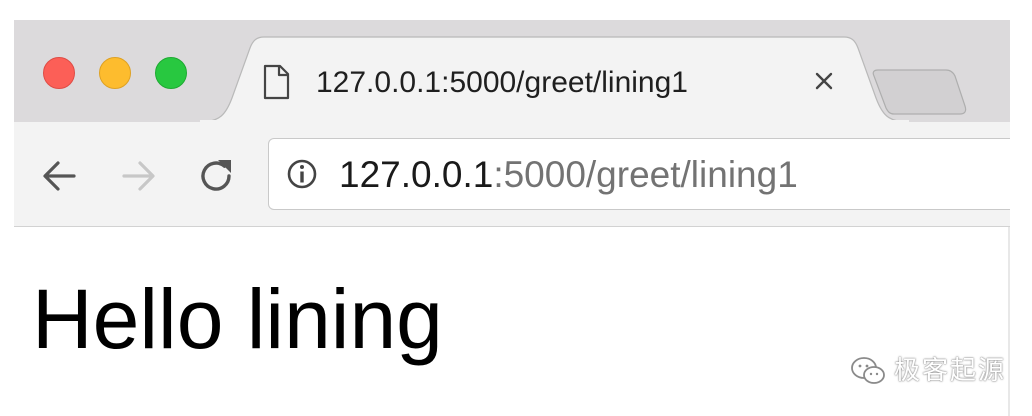  What do you see at coordinates (824, 81) in the screenshot?
I see `close-icon` at bounding box center [824, 81].